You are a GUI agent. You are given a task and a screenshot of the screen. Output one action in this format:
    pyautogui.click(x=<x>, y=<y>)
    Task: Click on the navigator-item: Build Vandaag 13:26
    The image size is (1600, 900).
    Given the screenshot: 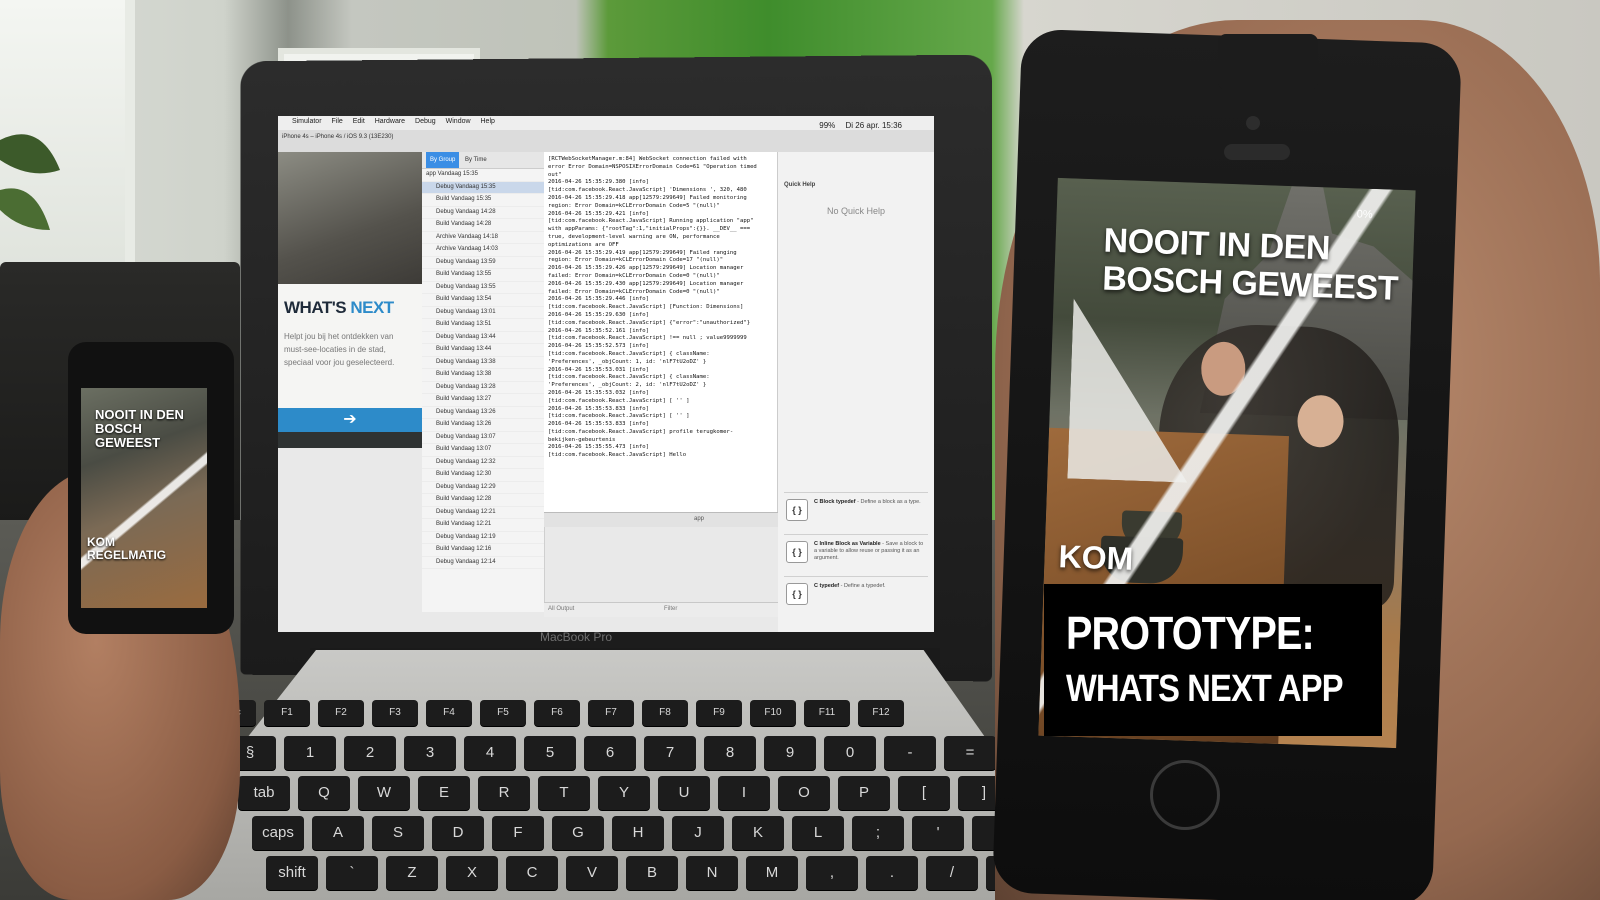 What is the action you would take?
    pyautogui.click(x=483, y=425)
    